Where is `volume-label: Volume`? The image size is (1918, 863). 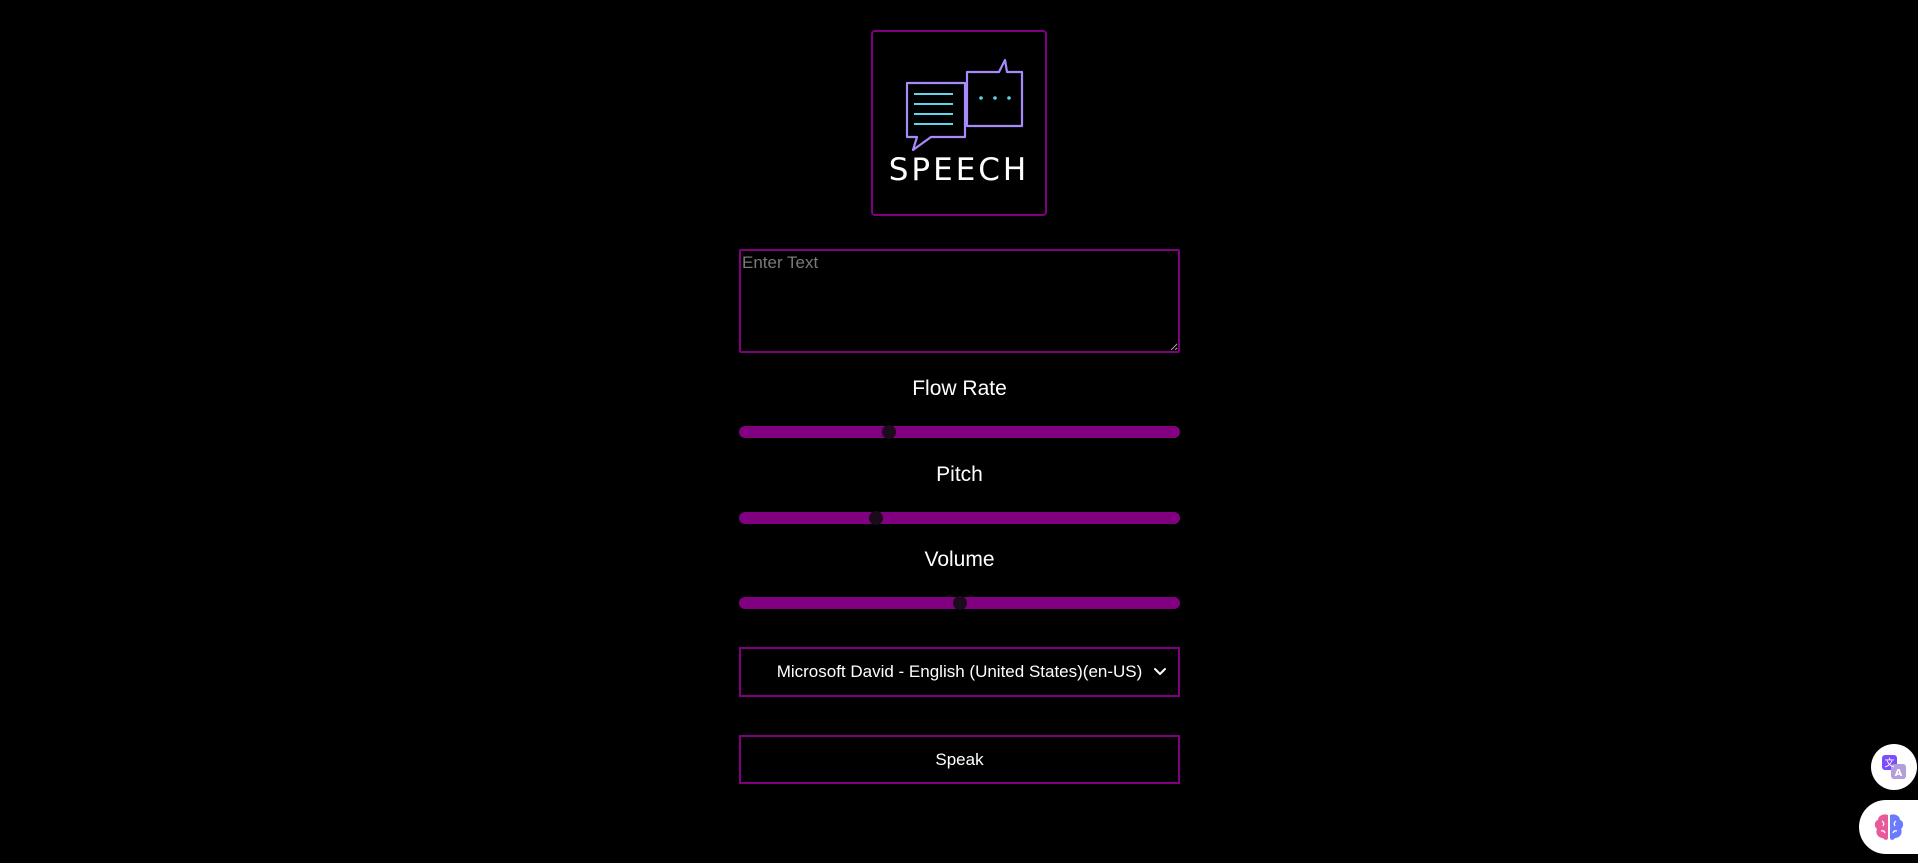 volume-label: Volume is located at coordinates (959, 559).